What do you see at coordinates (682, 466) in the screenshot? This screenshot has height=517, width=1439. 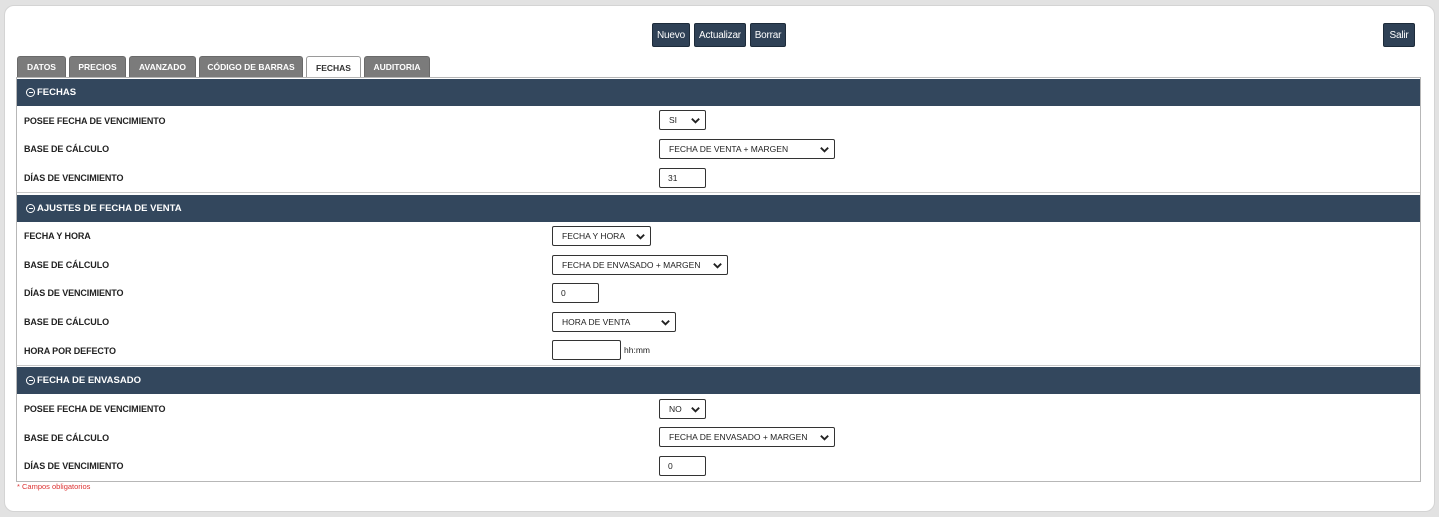 I see `packaging-expiry-days-input: 0` at bounding box center [682, 466].